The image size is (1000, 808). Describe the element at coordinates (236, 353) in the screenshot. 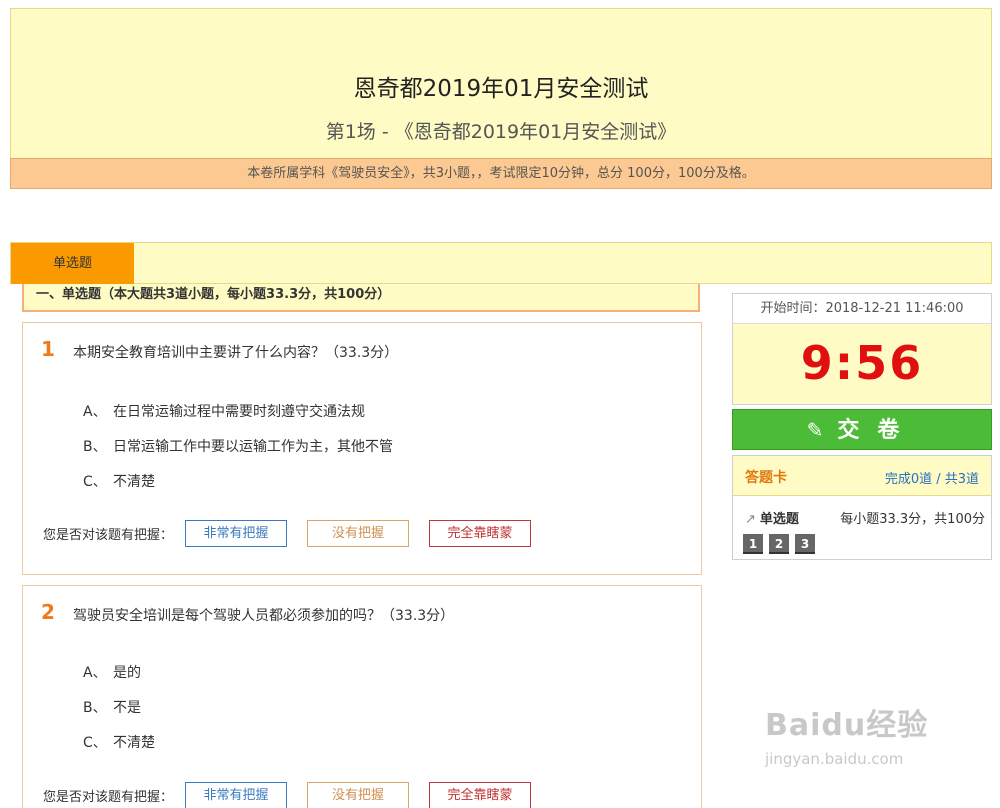

I see `question-text: 本期安全教育培训中主要讲了什么内容？（33.3分）` at that location.